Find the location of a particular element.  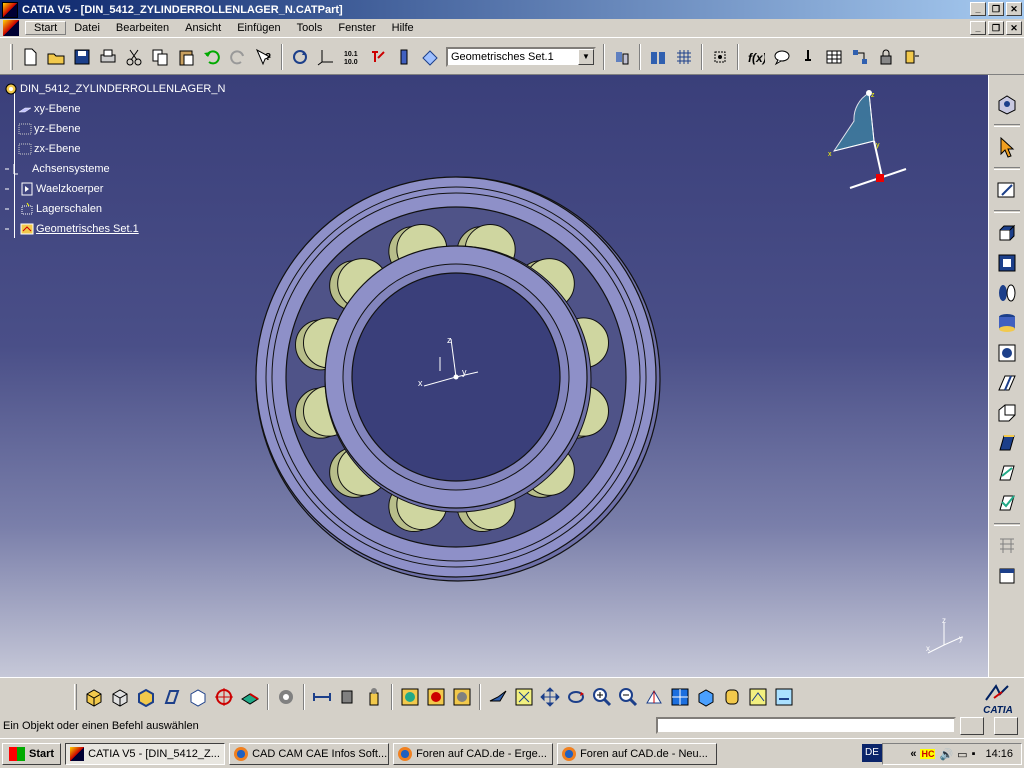

menu-hilfe: Hilfe is located at coordinates (403, 28).